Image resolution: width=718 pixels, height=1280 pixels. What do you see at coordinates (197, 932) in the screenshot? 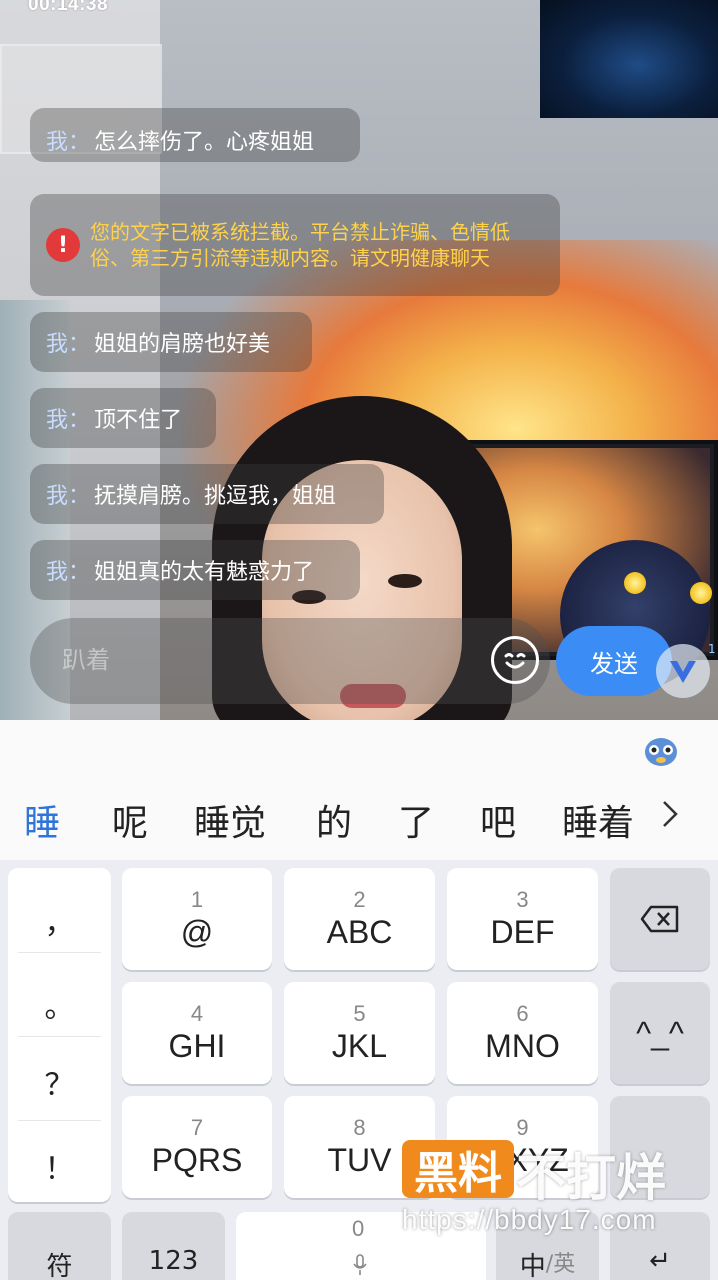
I see `key-label: @` at bounding box center [197, 932].